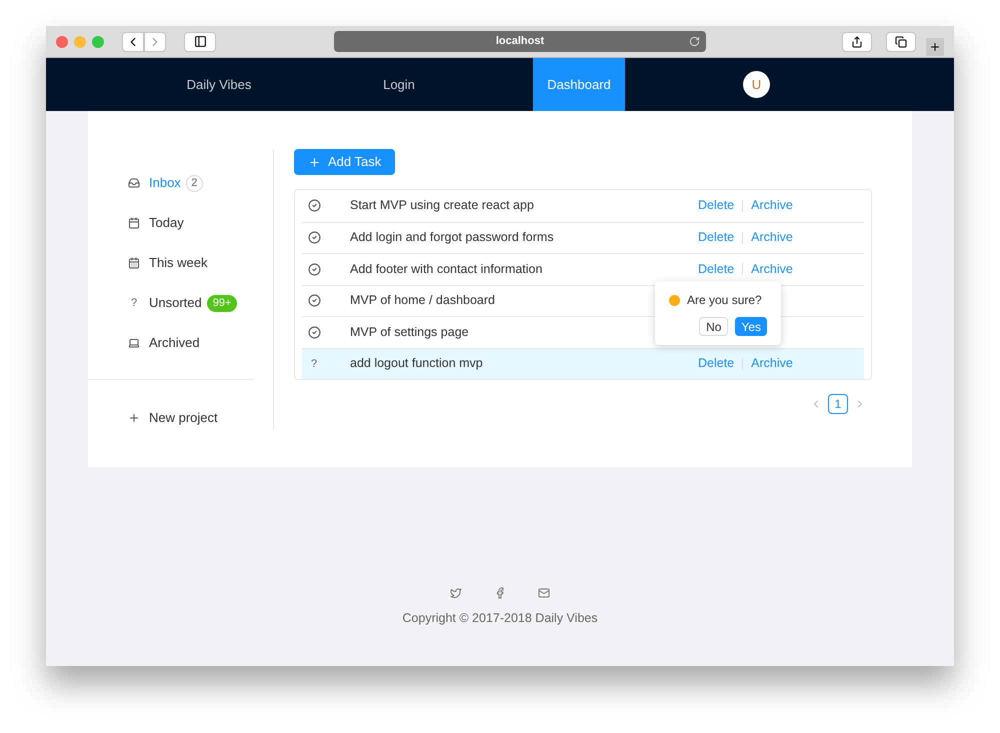  Describe the element at coordinates (200, 263) in the screenshot. I see `sidebar-item: This week` at that location.